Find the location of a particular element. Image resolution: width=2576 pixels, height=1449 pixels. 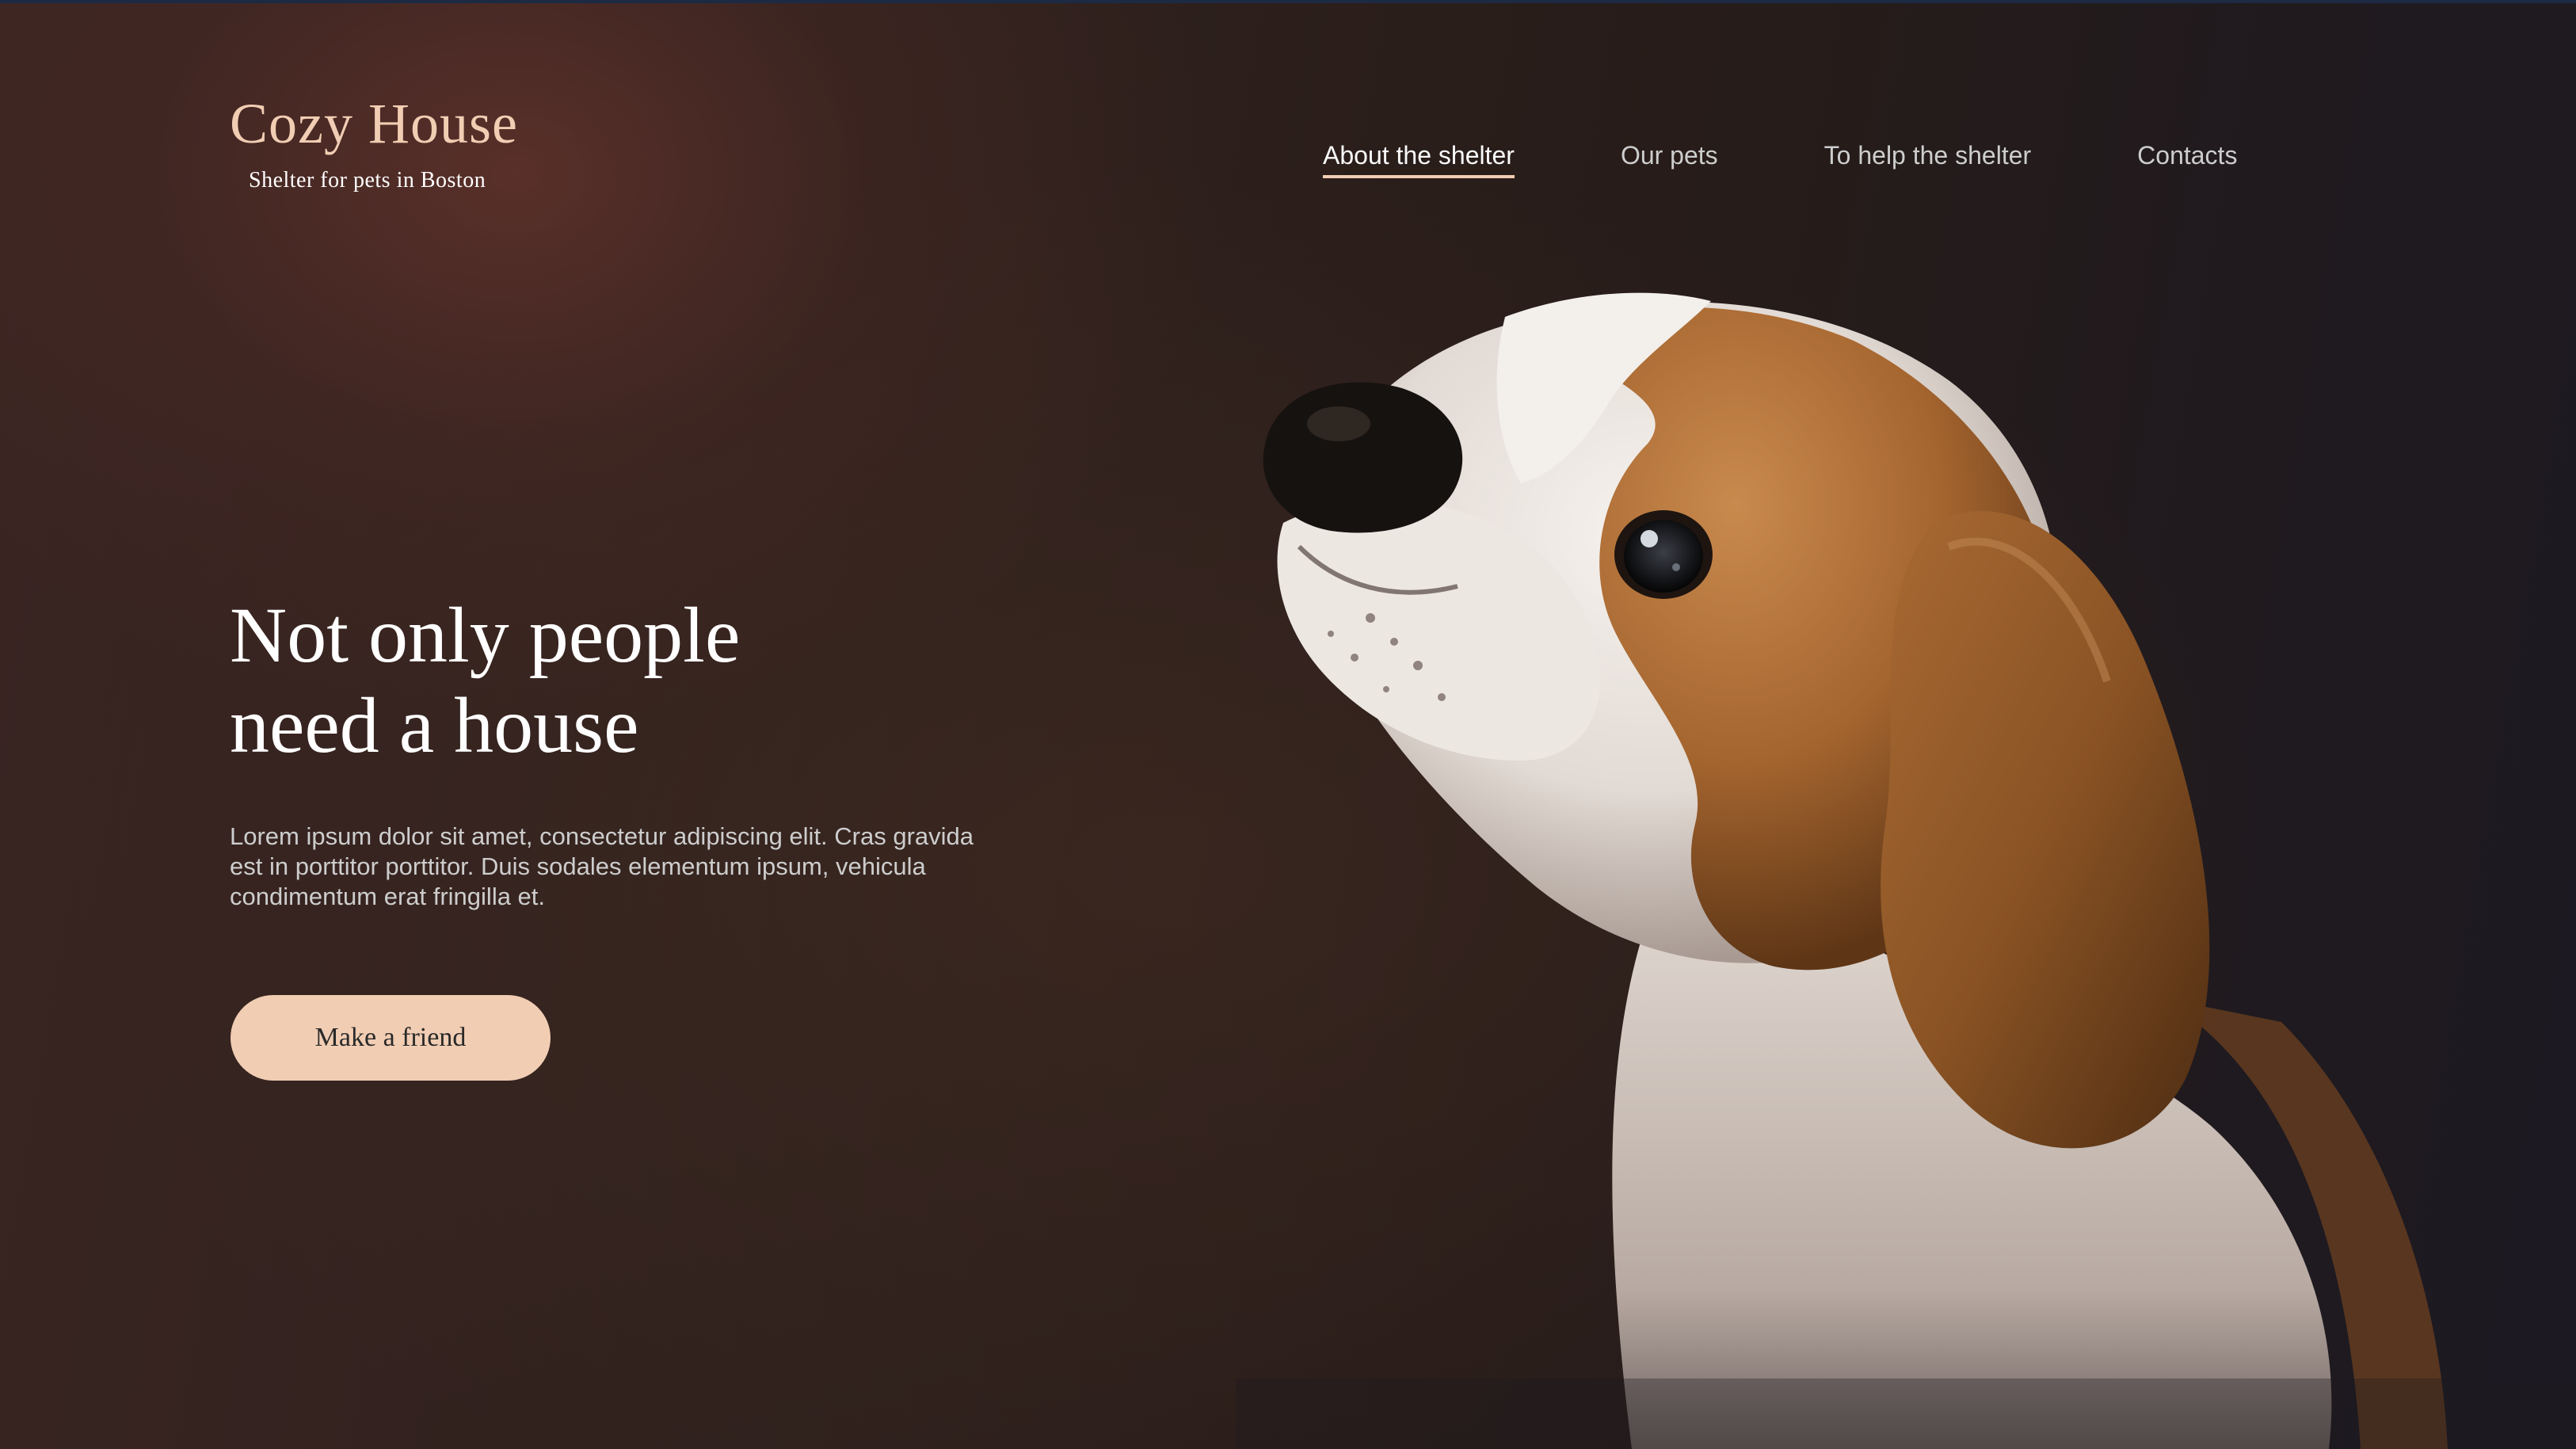

logo-title: Cozy House is located at coordinates (374, 123).